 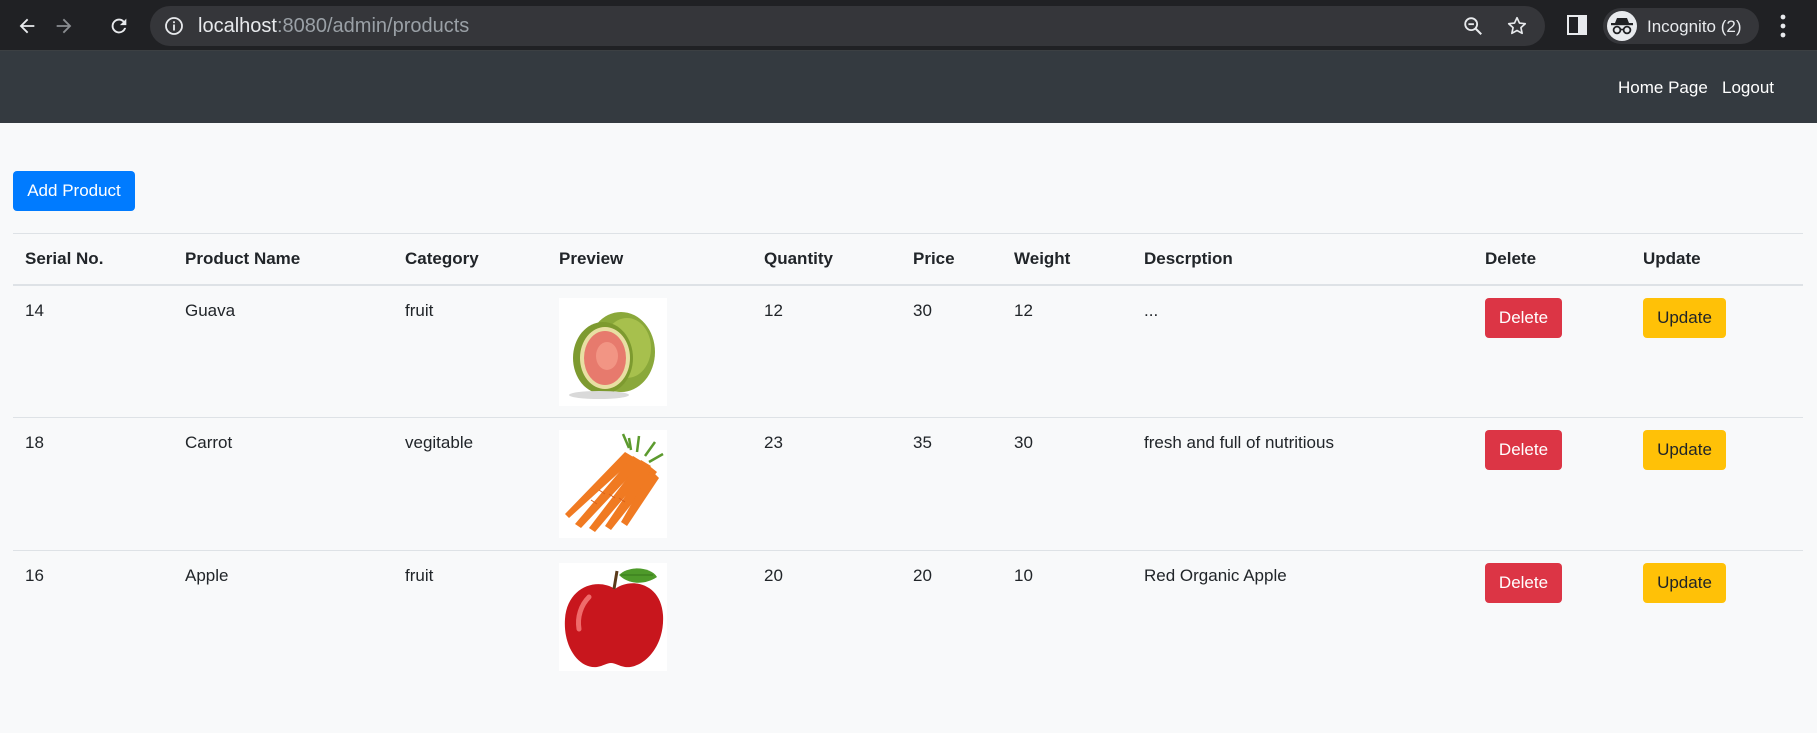 What do you see at coordinates (613, 617) in the screenshot?
I see `apple-image` at bounding box center [613, 617].